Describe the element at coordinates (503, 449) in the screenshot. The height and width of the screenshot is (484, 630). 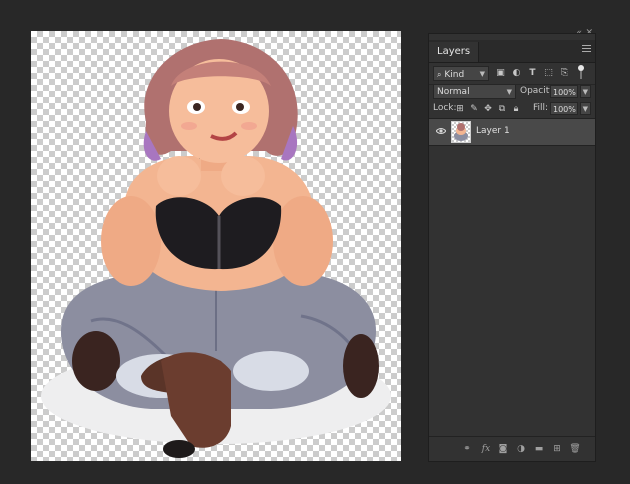
I see `add-mask-icon: ◙` at that location.